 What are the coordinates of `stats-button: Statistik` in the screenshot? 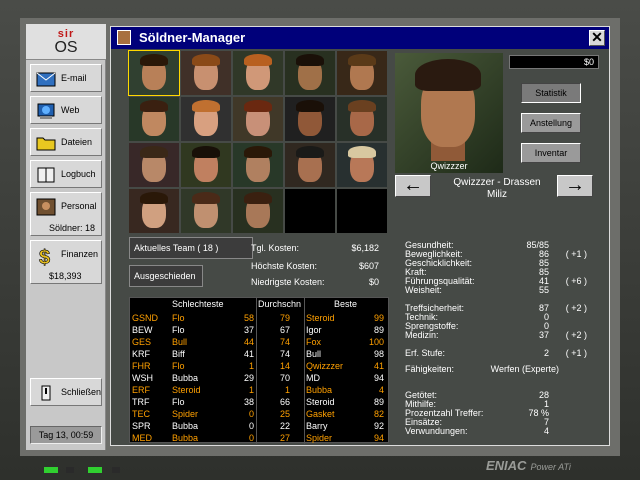 It's located at (551, 93).